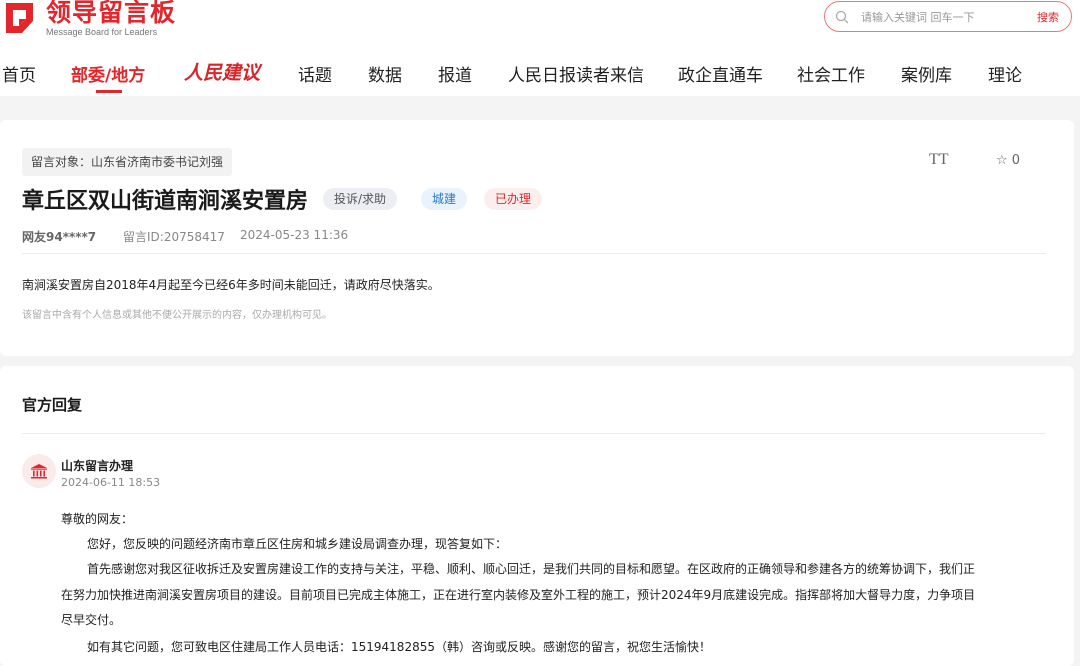 This screenshot has height=666, width=1080. I want to click on nav-item-case-library: 案例库, so click(926, 73).